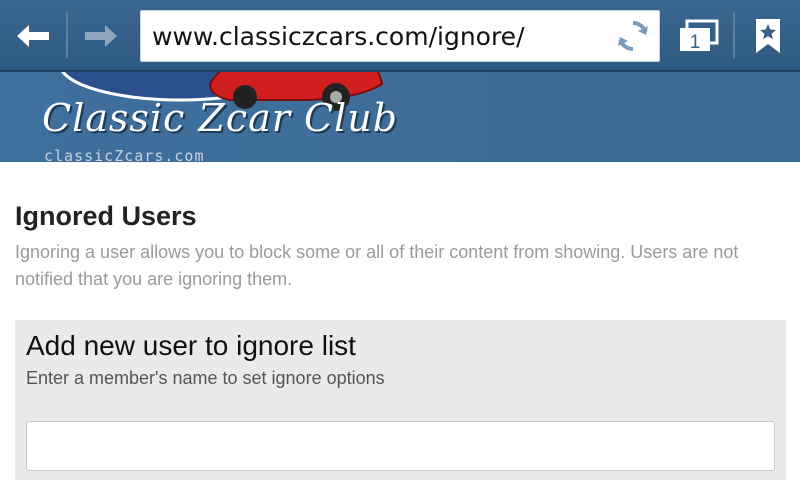 The width and height of the screenshot is (800, 480). I want to click on forward-arrow-icon, so click(101, 36).